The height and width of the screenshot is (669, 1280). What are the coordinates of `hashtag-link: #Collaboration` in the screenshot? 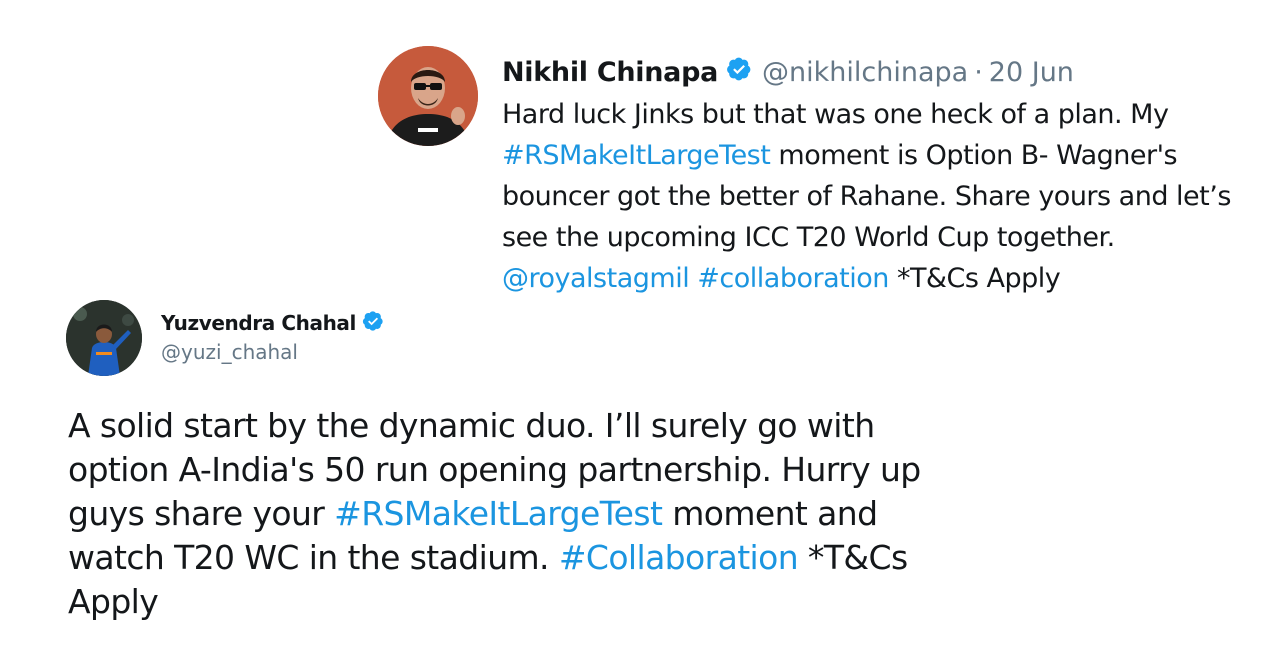 It's located at (679, 557).